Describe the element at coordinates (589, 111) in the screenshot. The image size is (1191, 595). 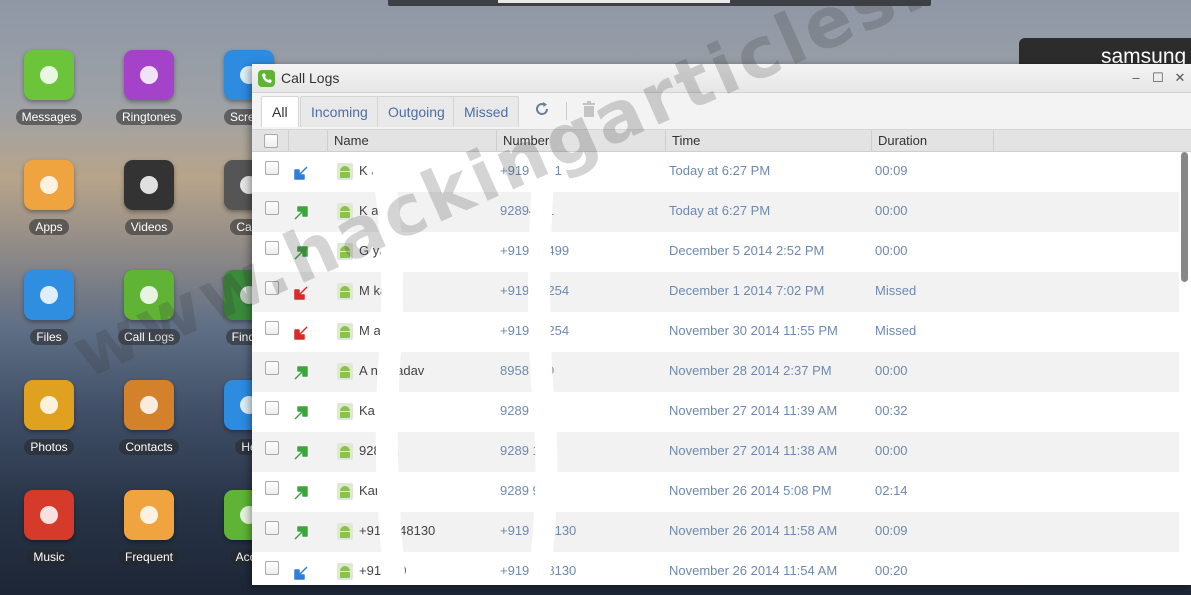
I see `trash-icon` at that location.